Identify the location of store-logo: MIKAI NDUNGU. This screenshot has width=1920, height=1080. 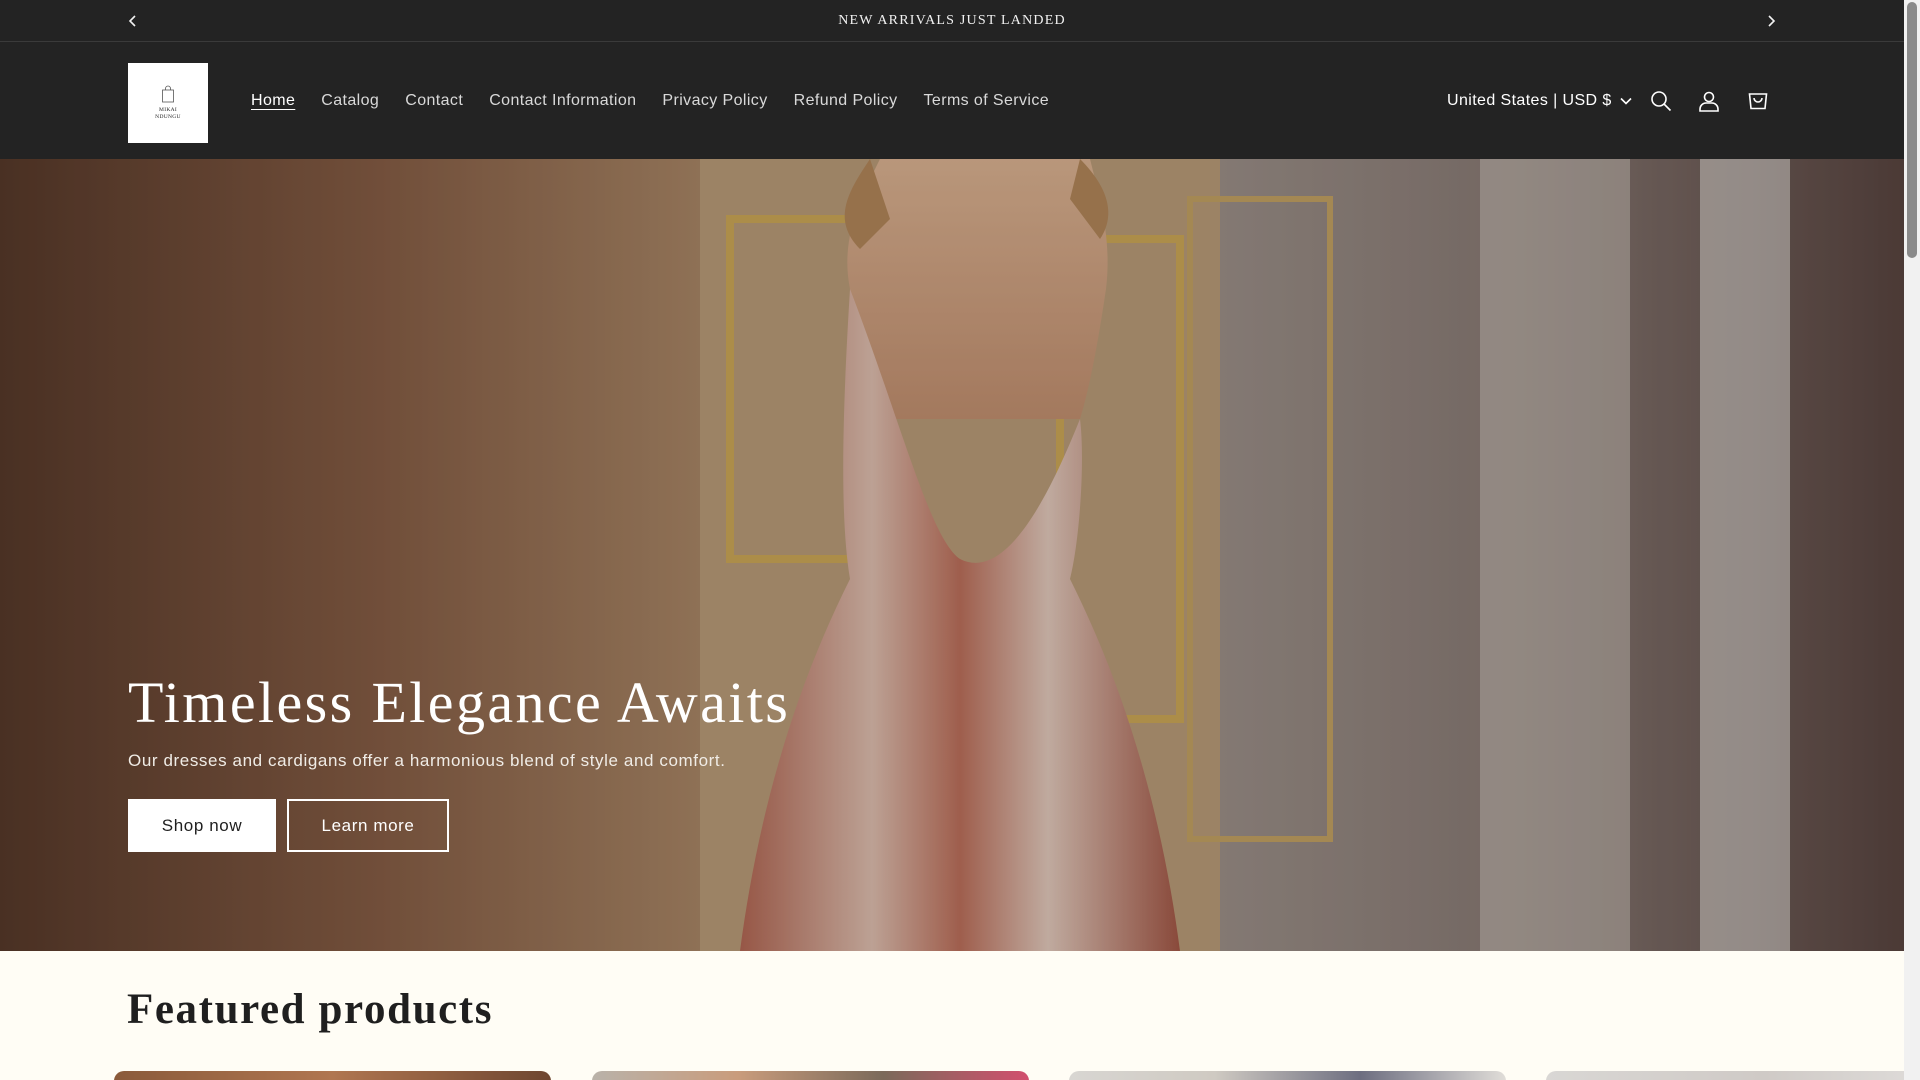
(168, 103).